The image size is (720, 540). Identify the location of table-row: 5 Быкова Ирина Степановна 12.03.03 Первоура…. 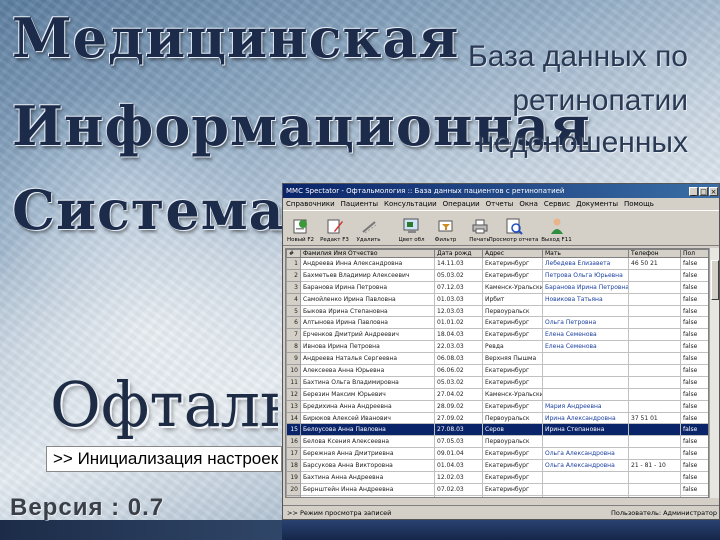
(497, 311).